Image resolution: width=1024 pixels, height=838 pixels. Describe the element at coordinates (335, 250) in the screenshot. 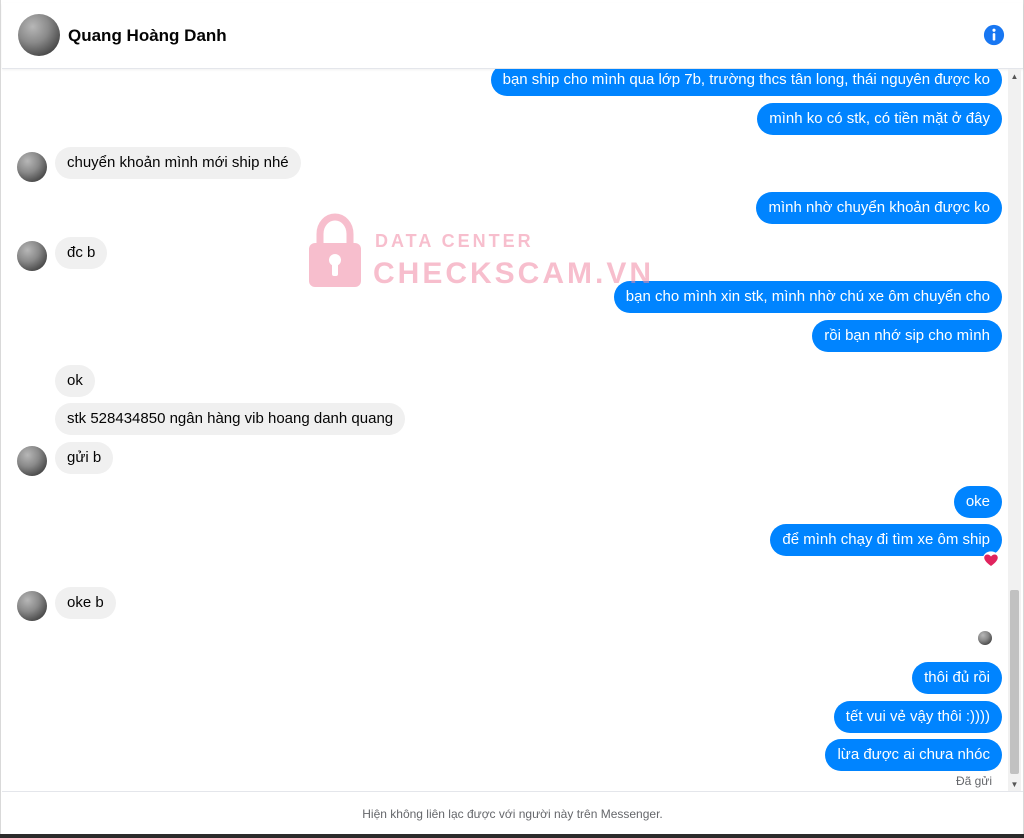

I see `lock-icon` at that location.